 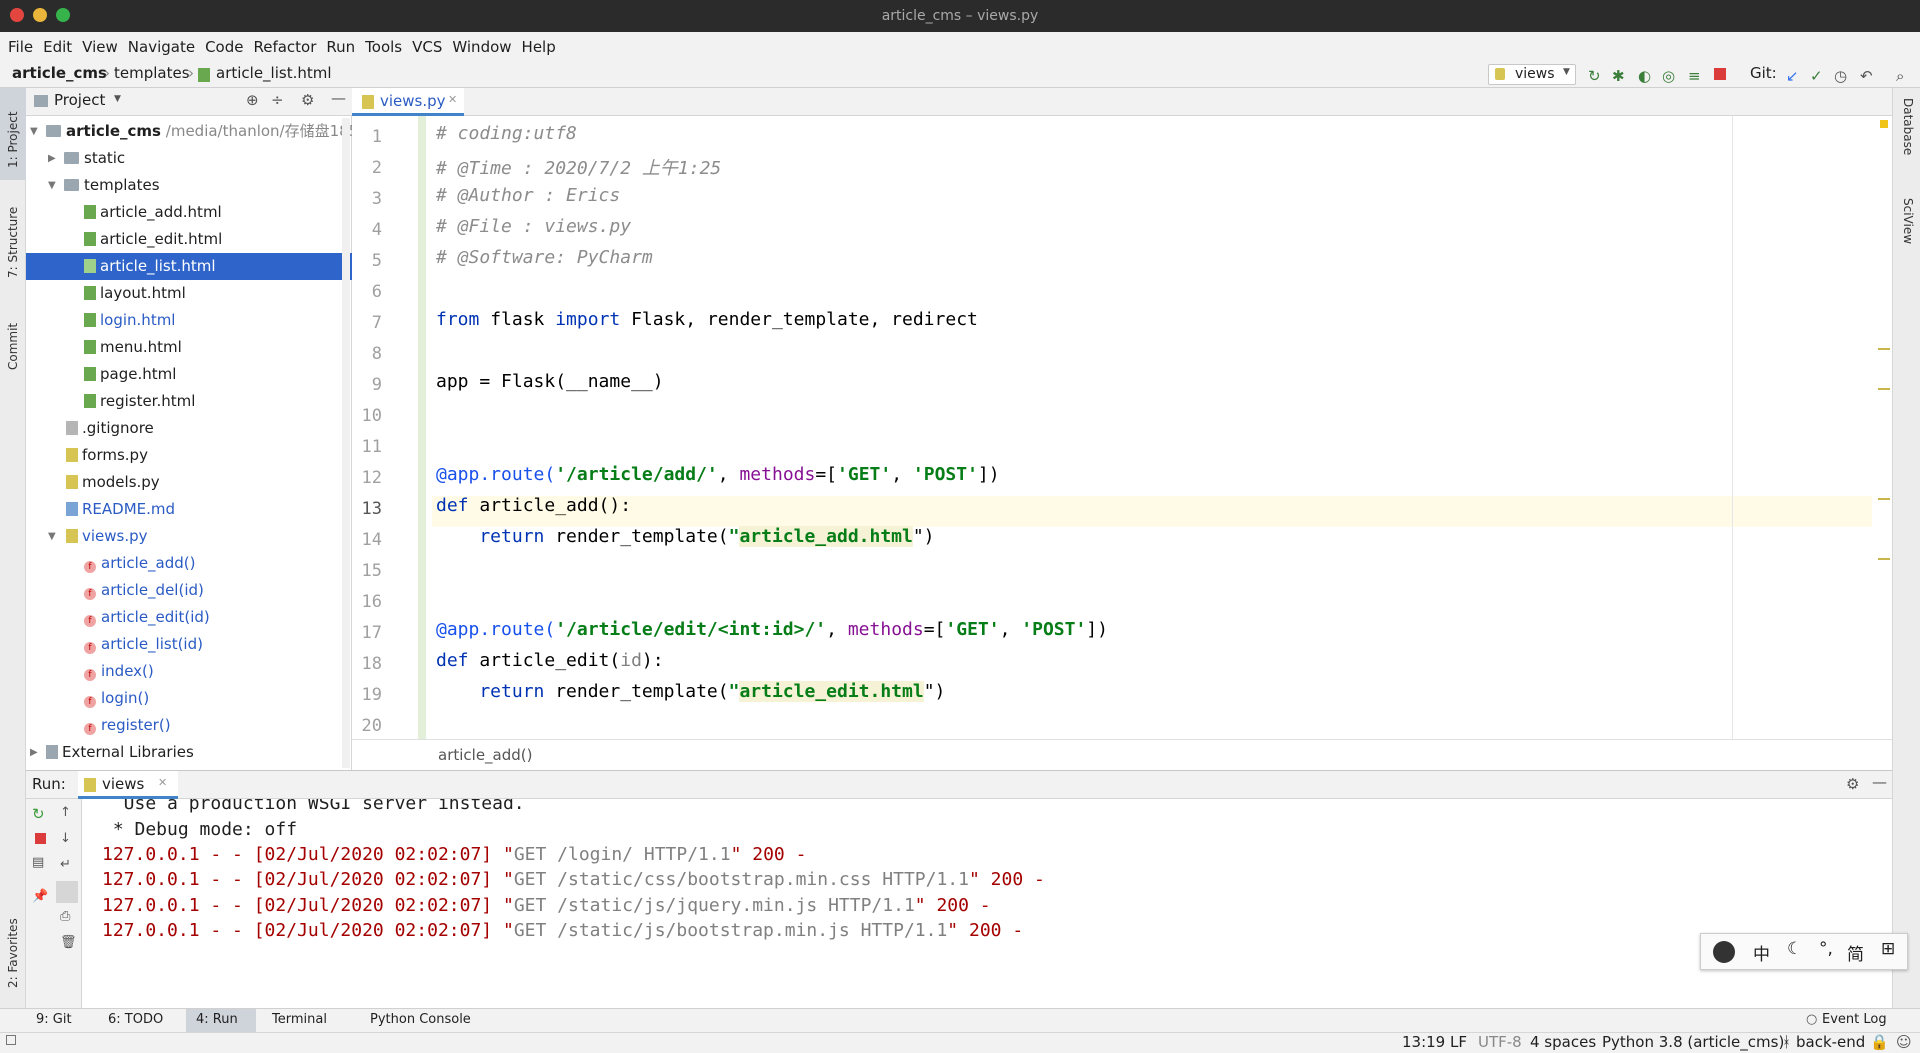 I want to click on moon-icon: ☾, so click(x=1794, y=949).